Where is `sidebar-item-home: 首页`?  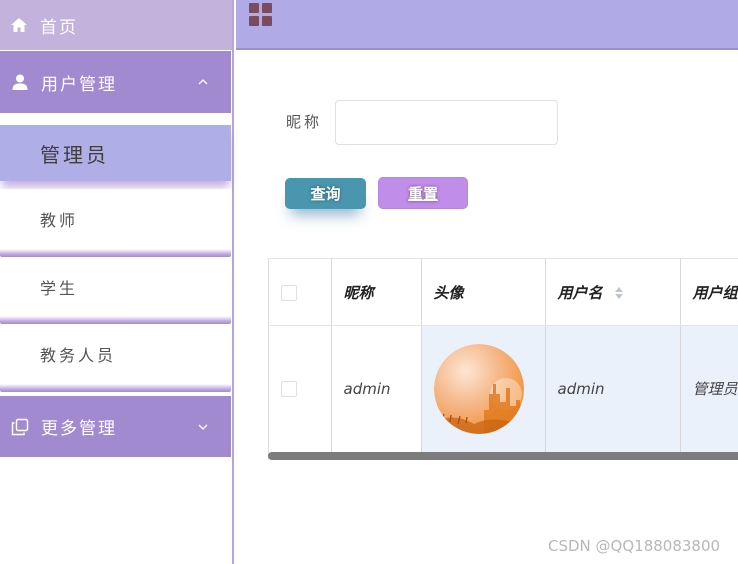
sidebar-item-home: 首页 is located at coordinates (116, 25).